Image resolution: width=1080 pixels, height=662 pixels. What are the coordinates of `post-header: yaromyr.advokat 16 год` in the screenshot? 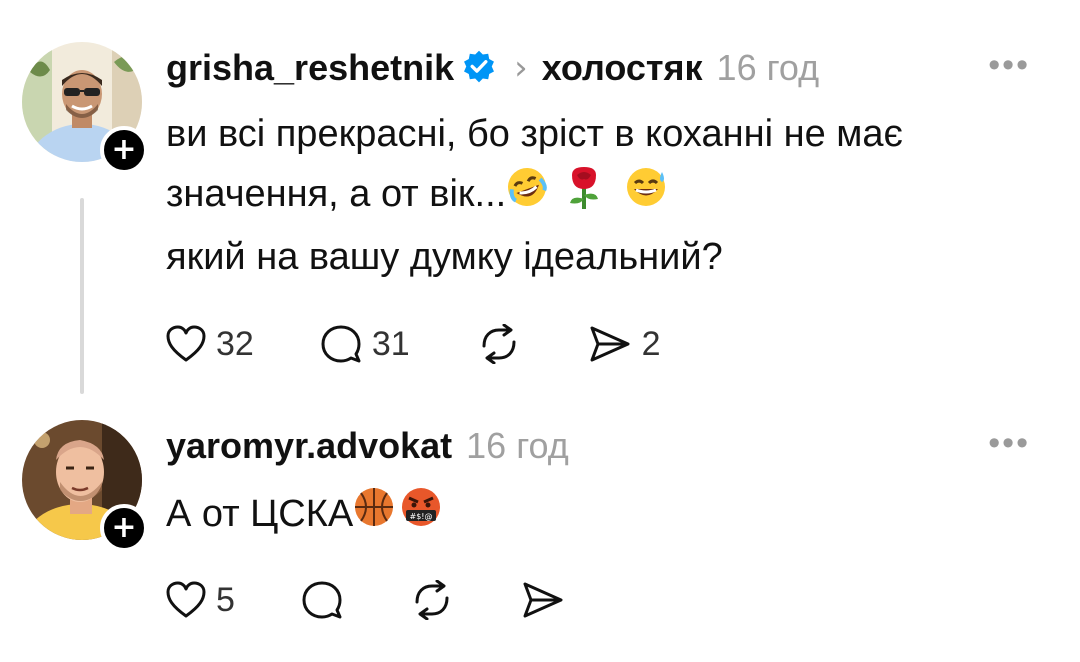 It's located at (367, 446).